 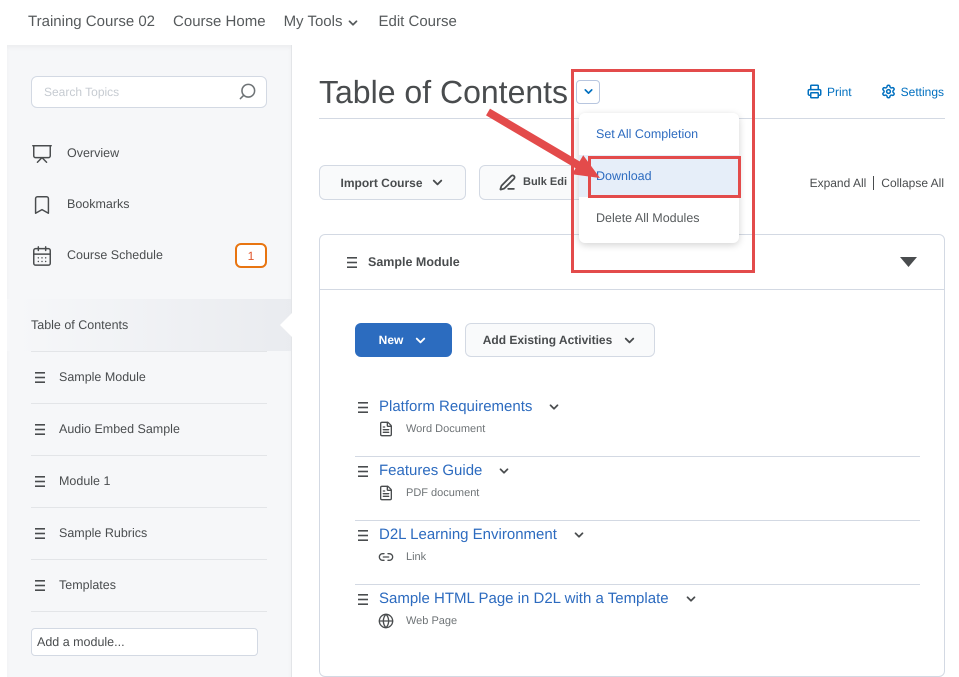 What do you see at coordinates (468, 535) in the screenshot?
I see `topic-link: D2L Learning Environment` at bounding box center [468, 535].